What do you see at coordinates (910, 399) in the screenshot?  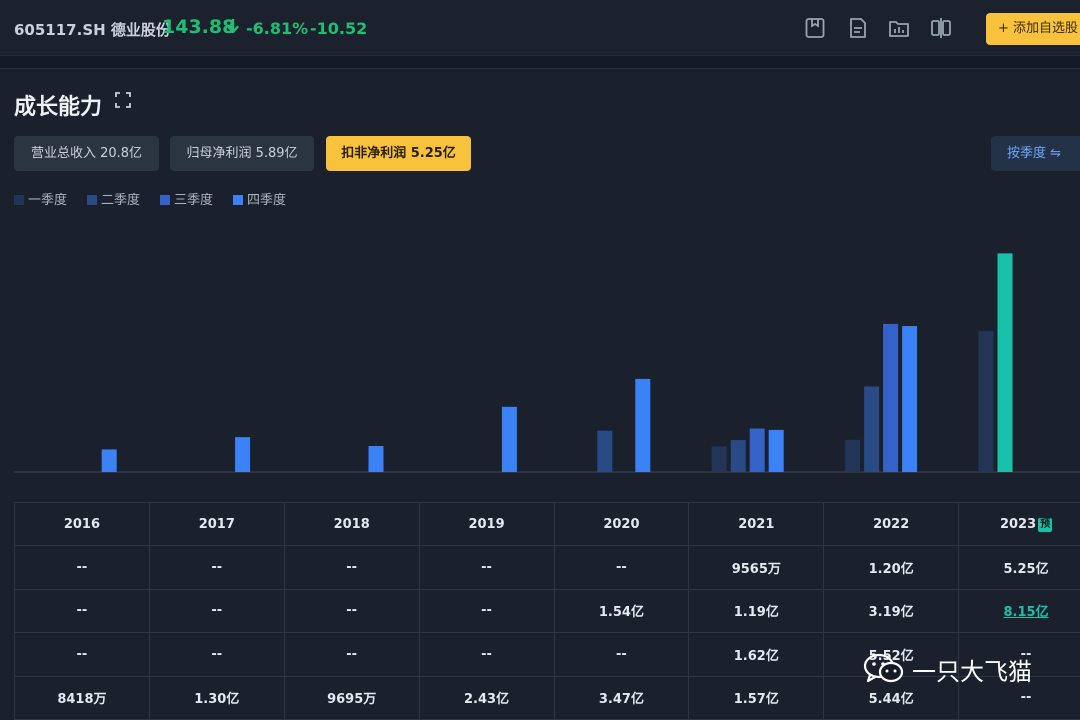 I see `bar-2022-q4` at bounding box center [910, 399].